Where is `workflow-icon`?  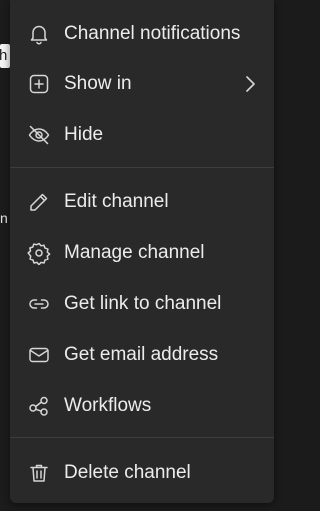 workflow-icon is located at coordinates (39, 406).